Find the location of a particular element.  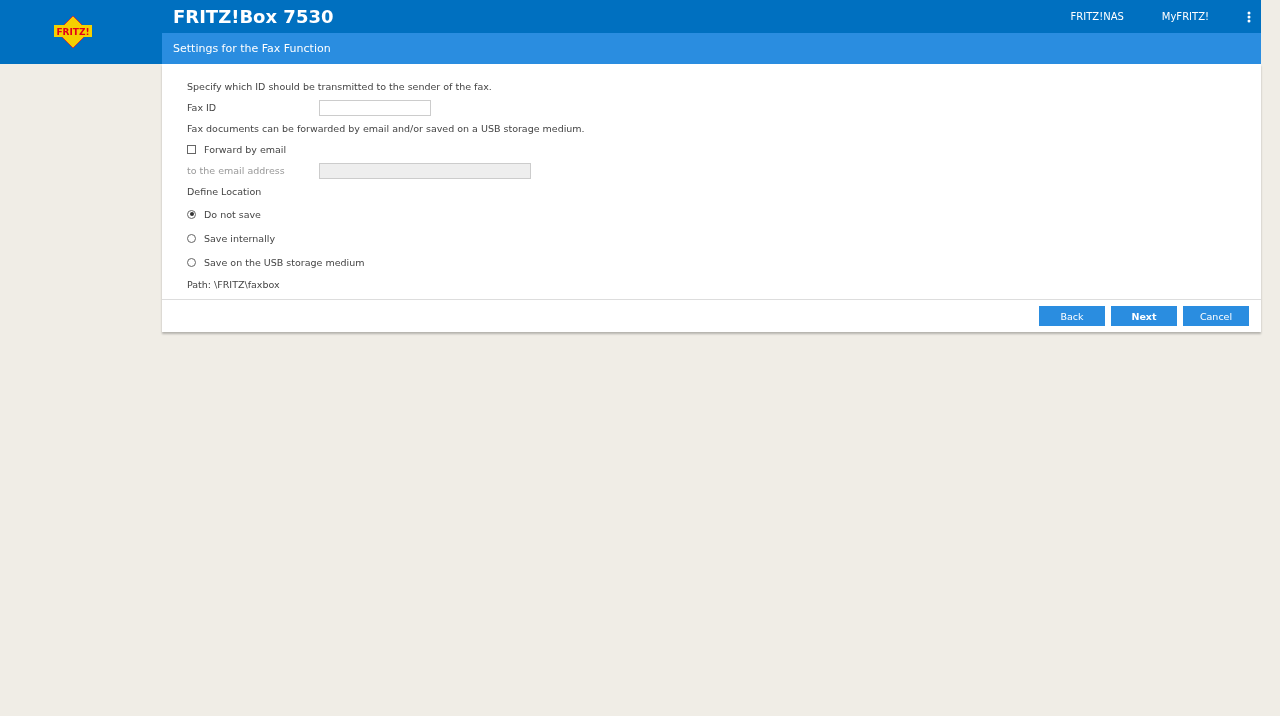

field-label: Fax ID is located at coordinates (202, 107).